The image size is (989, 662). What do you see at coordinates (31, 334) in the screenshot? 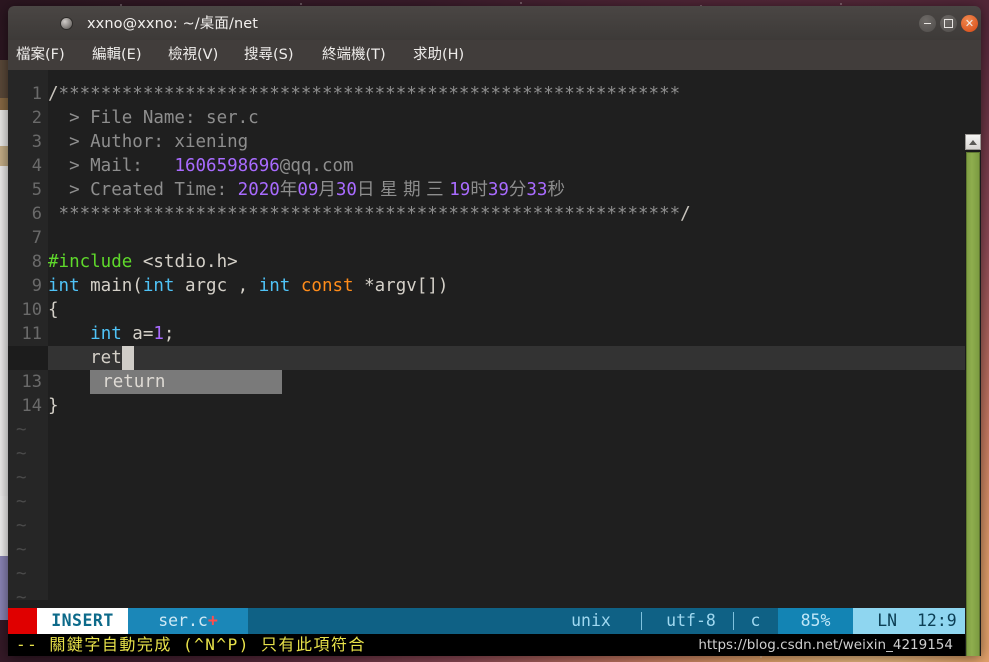
I see `line-number-11: 11` at bounding box center [31, 334].